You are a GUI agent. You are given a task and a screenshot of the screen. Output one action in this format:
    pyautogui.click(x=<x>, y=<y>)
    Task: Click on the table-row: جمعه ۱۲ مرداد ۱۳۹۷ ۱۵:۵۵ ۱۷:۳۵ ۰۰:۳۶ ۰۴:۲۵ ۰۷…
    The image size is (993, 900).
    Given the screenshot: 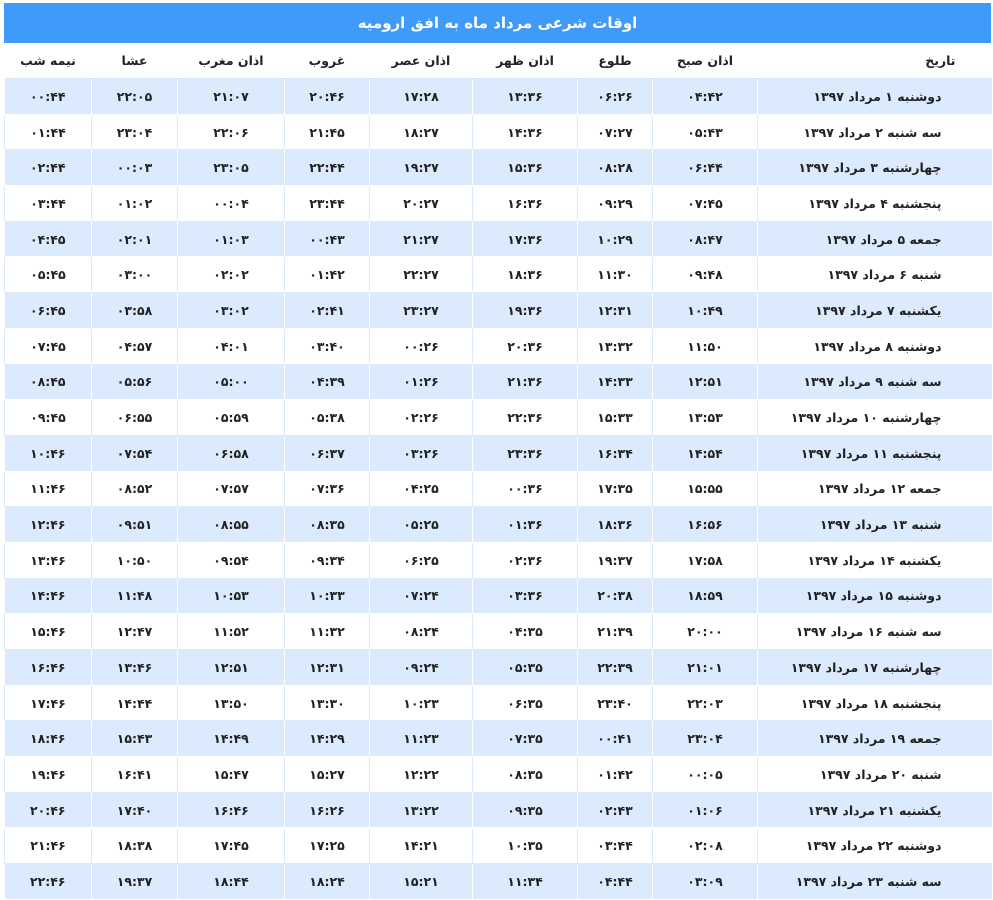 What is the action you would take?
    pyautogui.click(x=498, y=489)
    